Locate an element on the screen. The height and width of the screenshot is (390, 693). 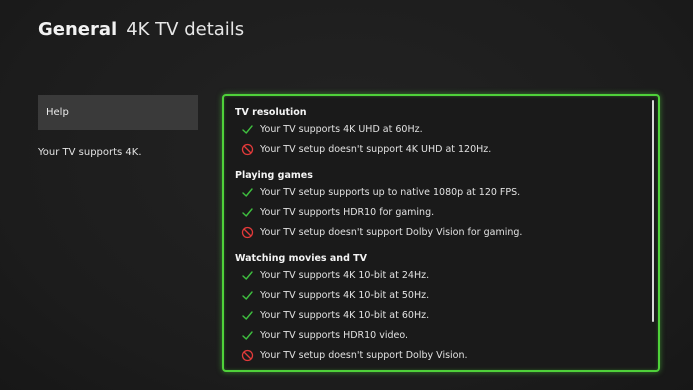
help-button: Help is located at coordinates (118, 112).